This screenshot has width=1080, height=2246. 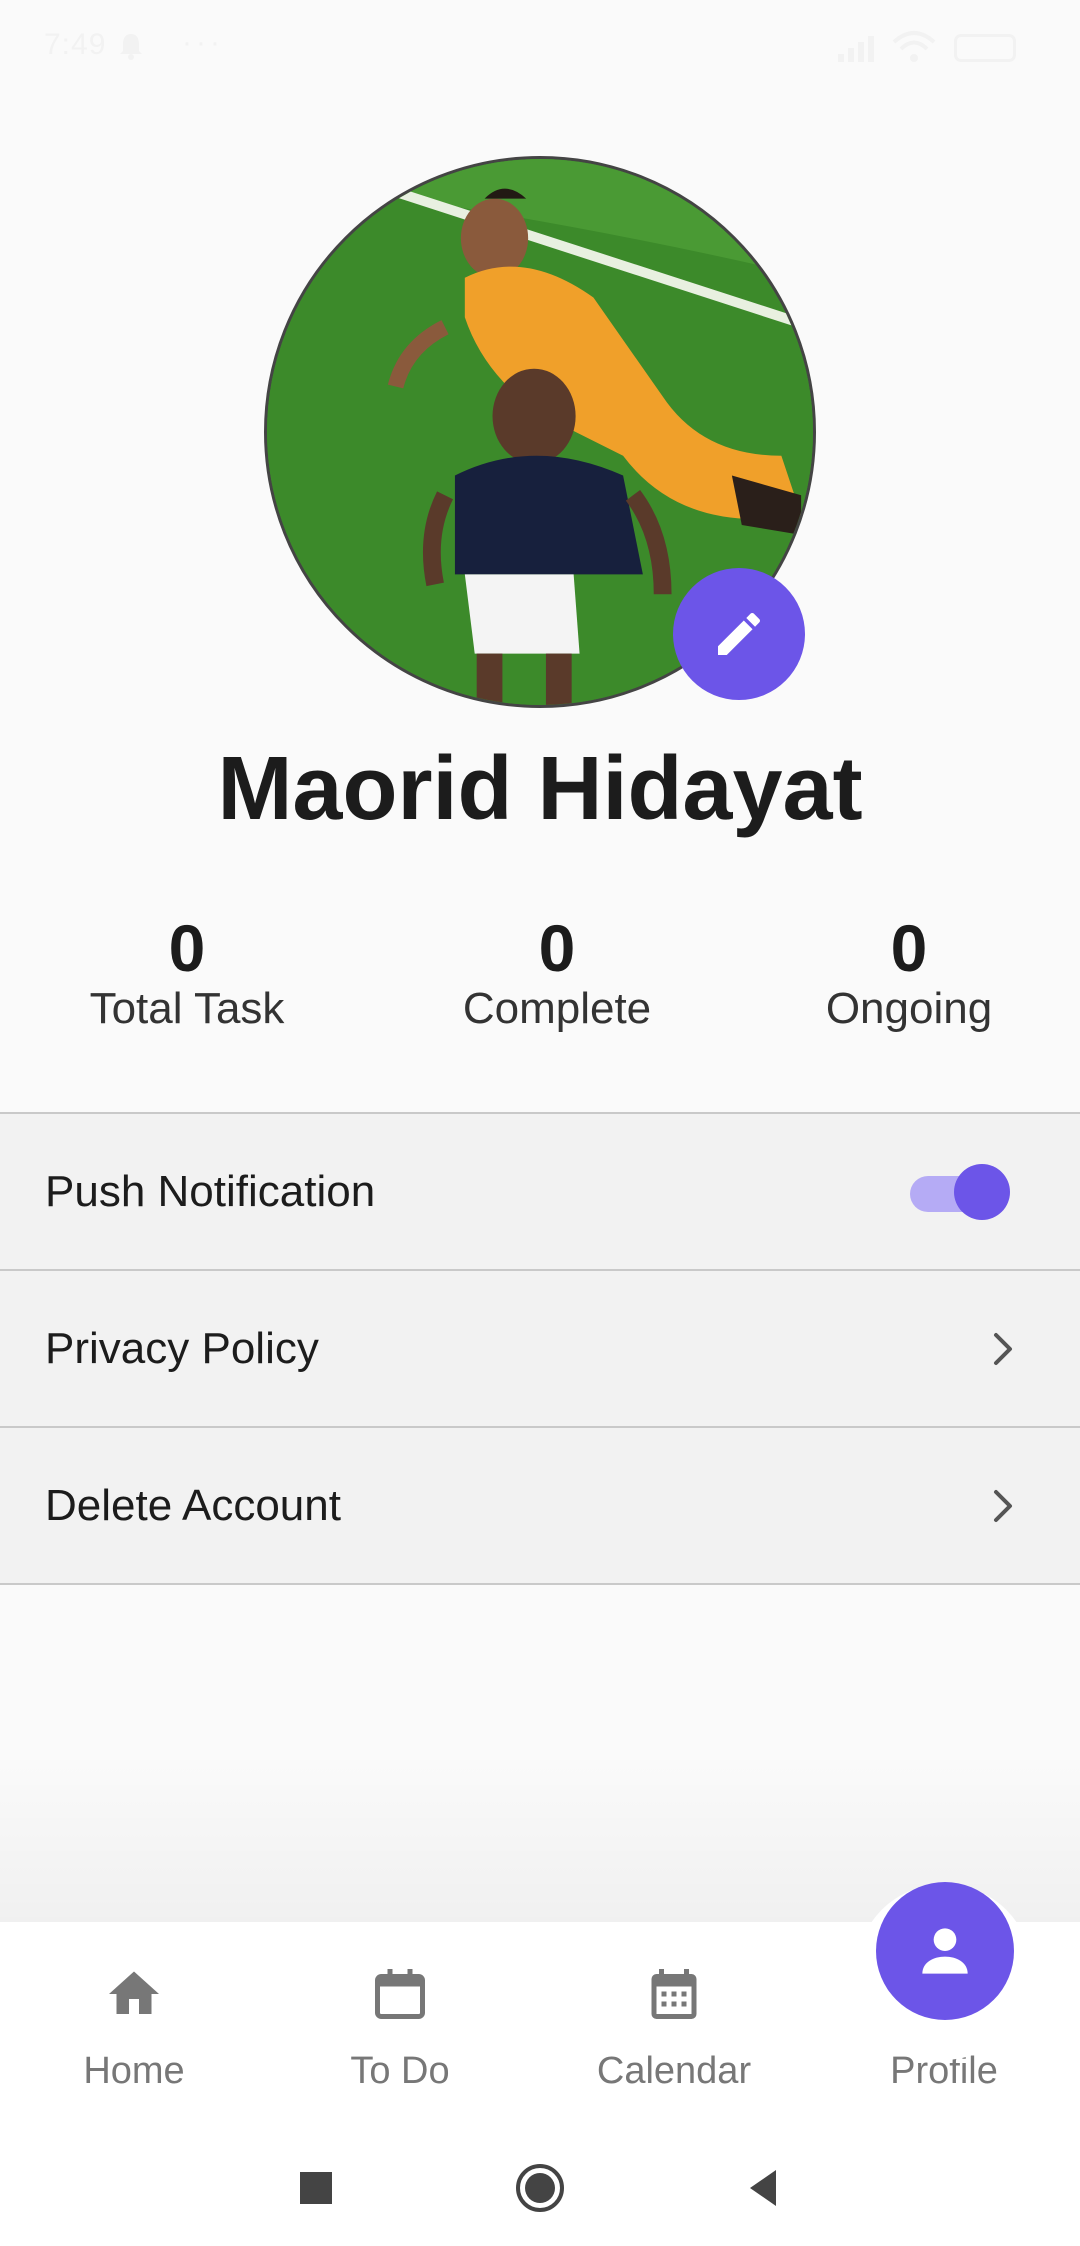 I want to click on nav-item-calendar: Calendar, so click(x=674, y=2028).